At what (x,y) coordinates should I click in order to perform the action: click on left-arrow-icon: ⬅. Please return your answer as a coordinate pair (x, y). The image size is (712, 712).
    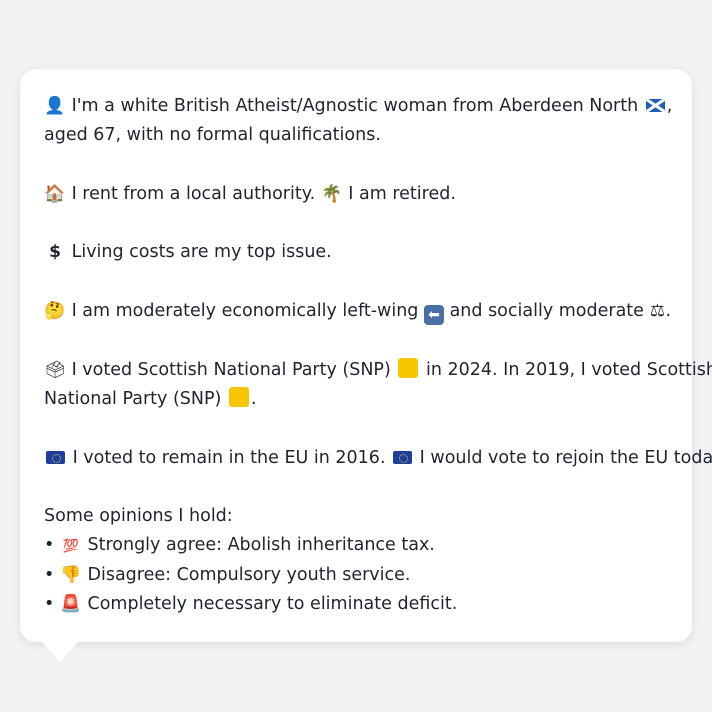
    Looking at the image, I should click on (434, 315).